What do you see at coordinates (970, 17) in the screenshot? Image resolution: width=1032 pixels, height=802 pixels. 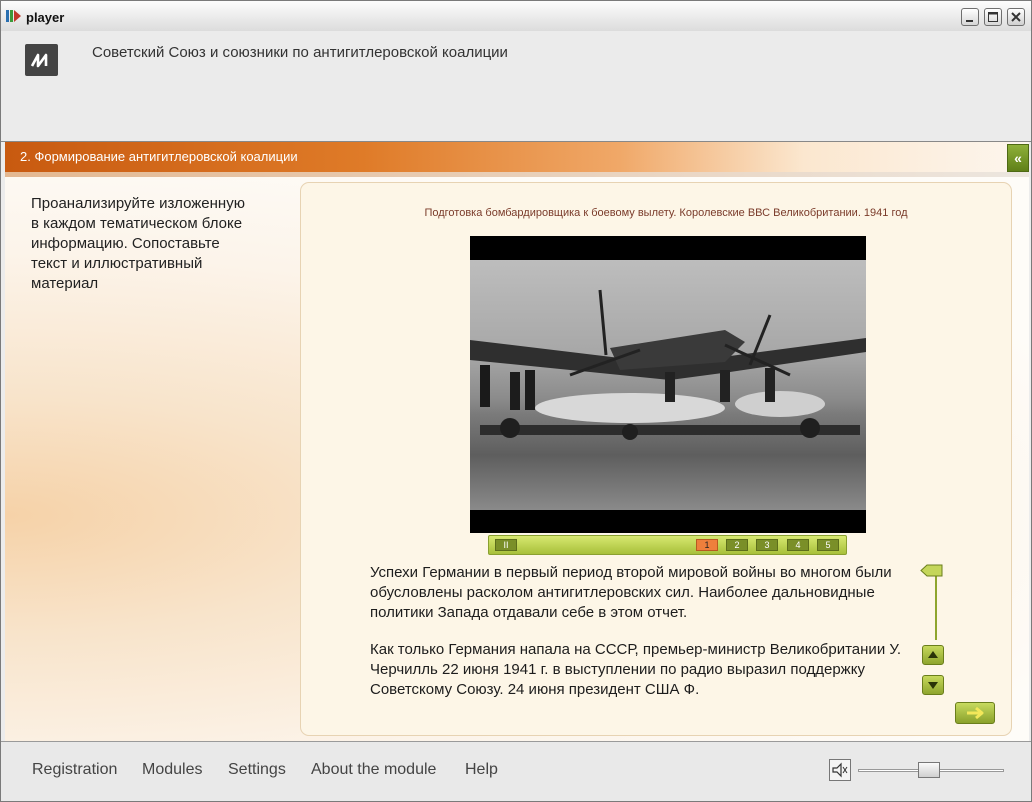 I see `minimize-button` at bounding box center [970, 17].